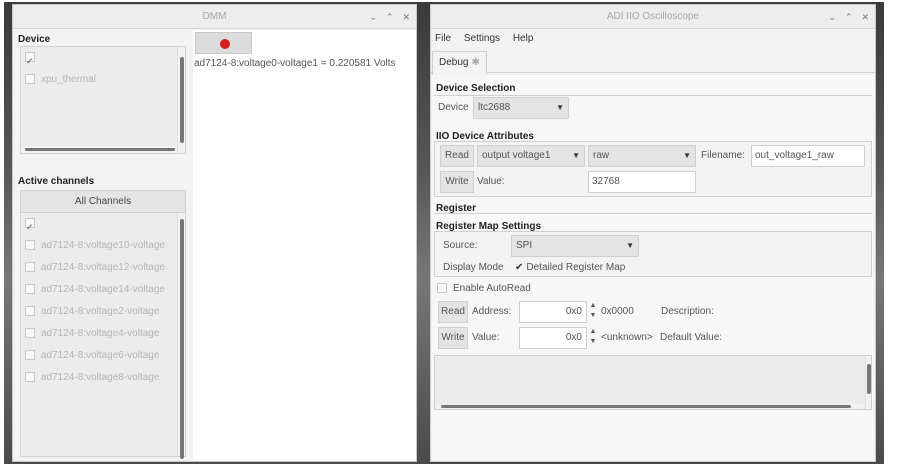  What do you see at coordinates (482, 38) in the screenshot?
I see `menu-settings: Settings` at bounding box center [482, 38].